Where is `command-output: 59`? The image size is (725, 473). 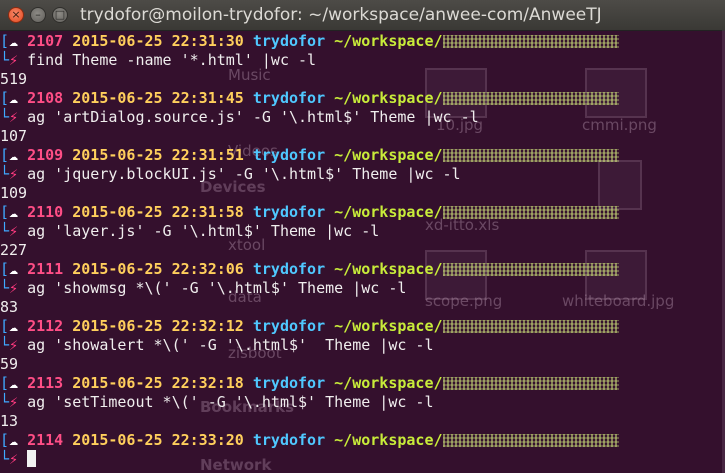
command-output: 59 is located at coordinates (362, 364).